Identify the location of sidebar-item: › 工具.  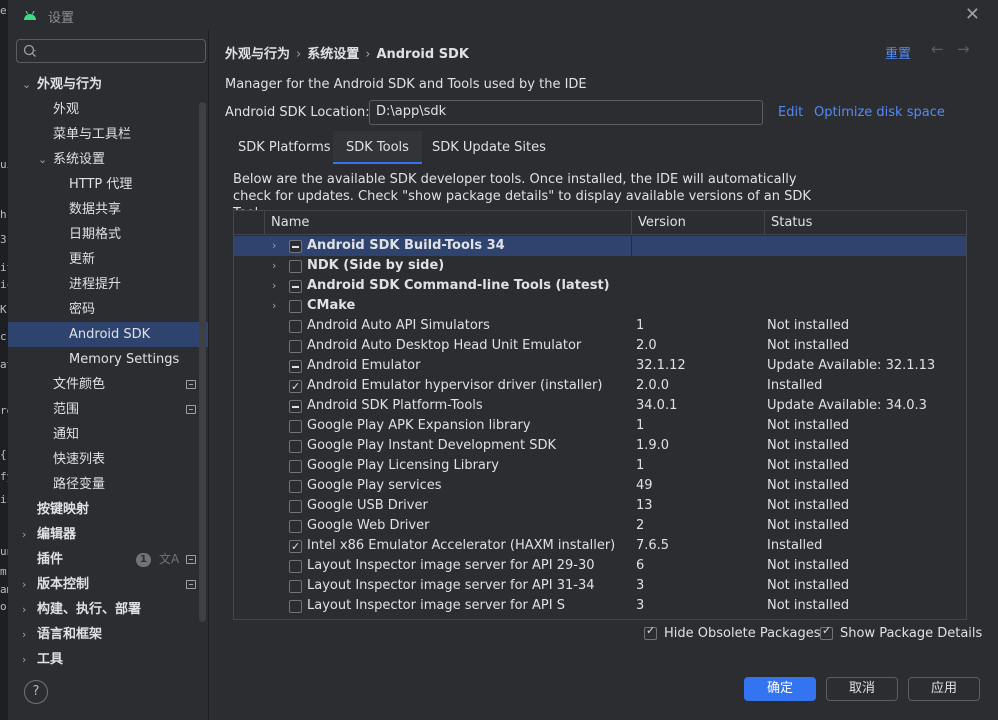
(108, 659).